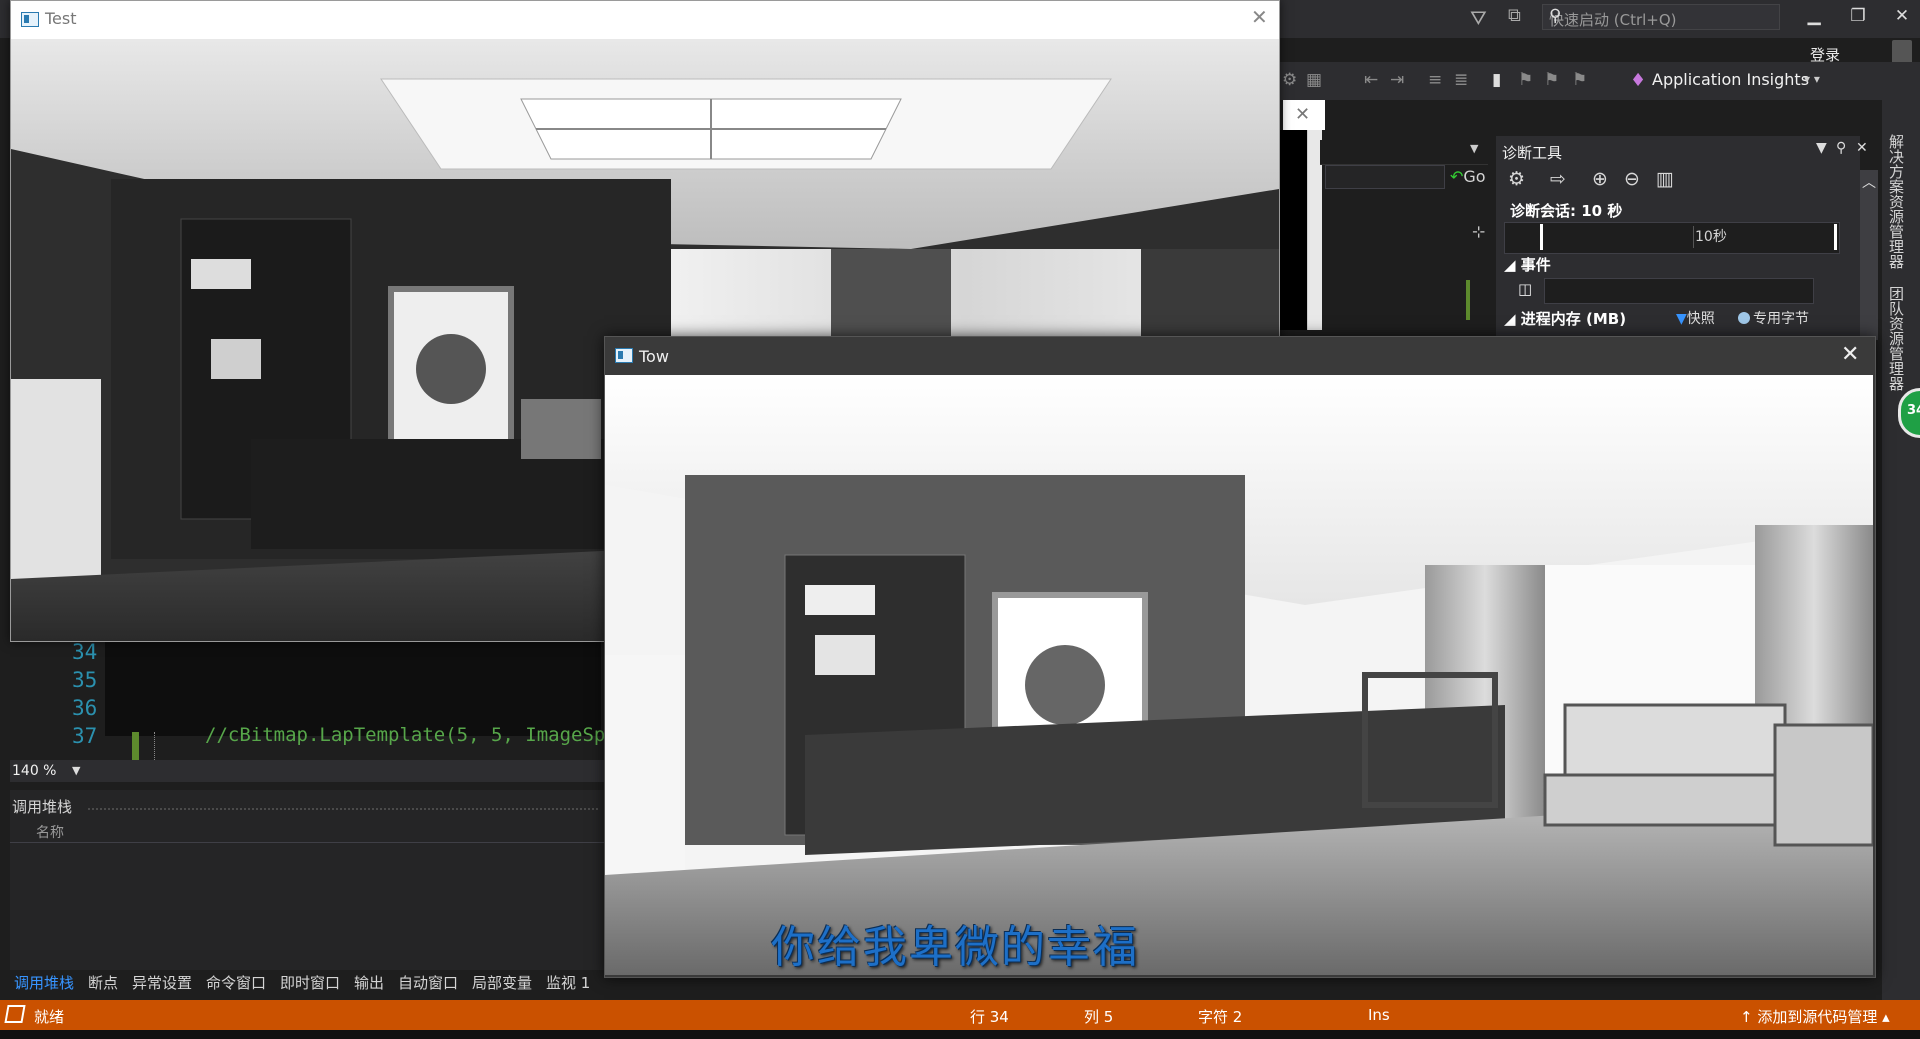 The image size is (1920, 1039). I want to click on toolbar-icon-d: ⇥, so click(1397, 80).